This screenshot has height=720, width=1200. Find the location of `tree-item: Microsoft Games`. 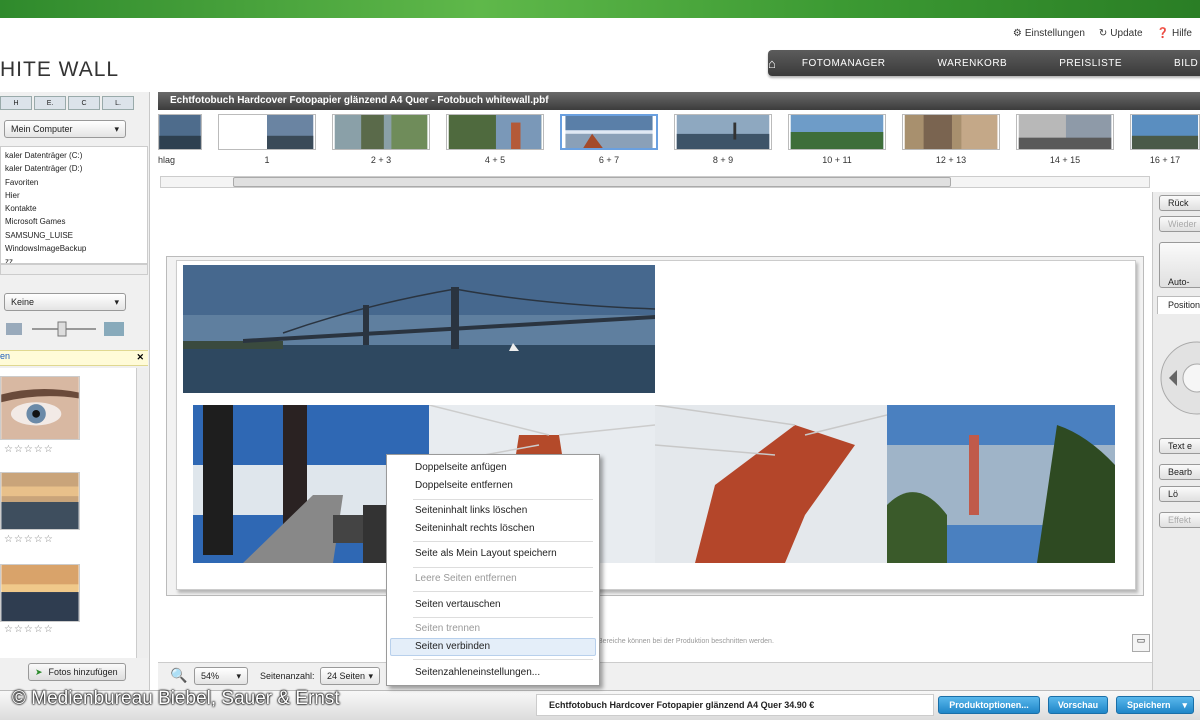

tree-item: Microsoft Games is located at coordinates (76, 221).